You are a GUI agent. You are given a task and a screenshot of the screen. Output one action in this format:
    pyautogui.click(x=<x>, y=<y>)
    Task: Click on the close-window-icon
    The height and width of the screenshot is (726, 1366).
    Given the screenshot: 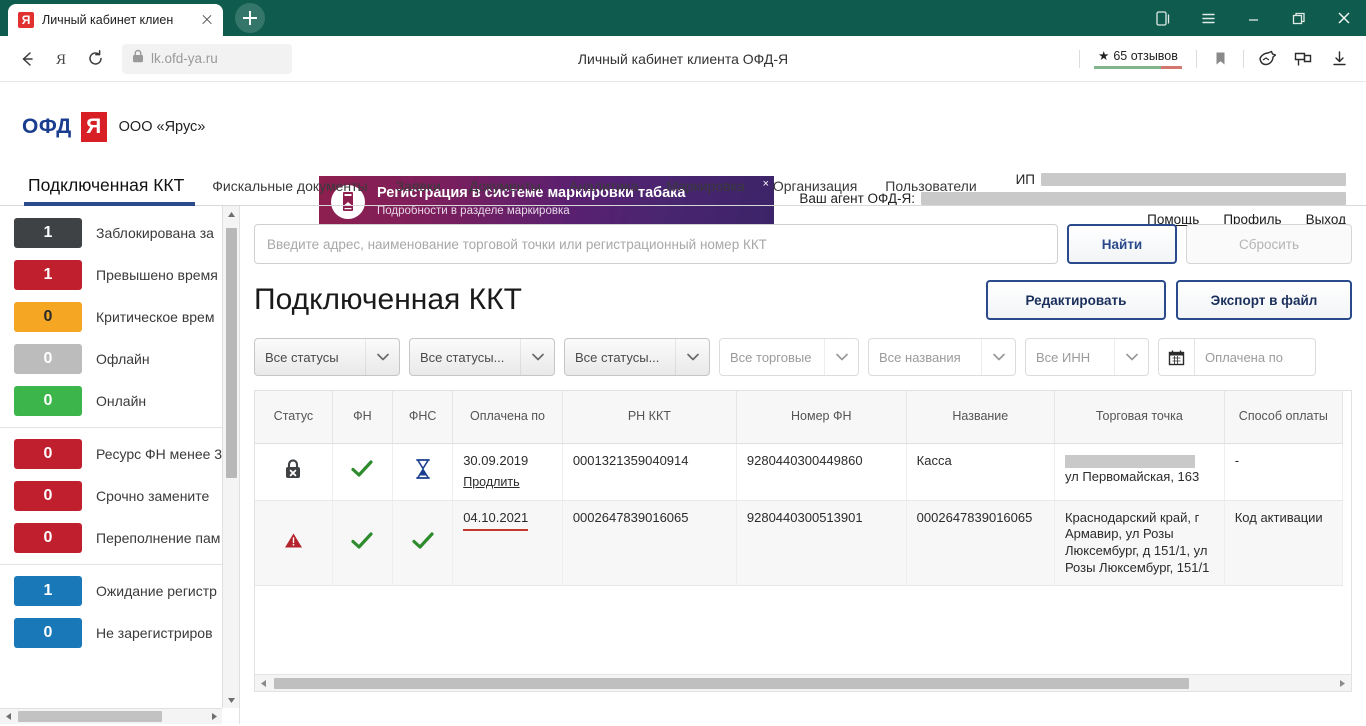 What is the action you would take?
    pyautogui.click(x=1343, y=18)
    